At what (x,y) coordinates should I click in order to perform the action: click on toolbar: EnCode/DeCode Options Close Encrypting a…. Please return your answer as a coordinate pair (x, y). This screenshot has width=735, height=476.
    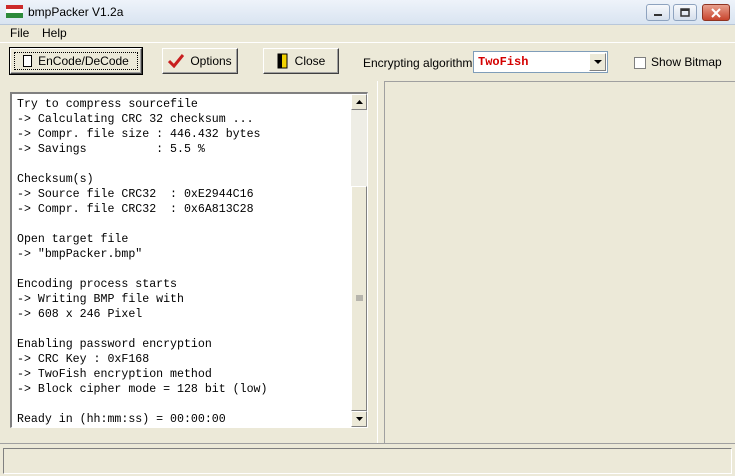
    Looking at the image, I should click on (367, 61).